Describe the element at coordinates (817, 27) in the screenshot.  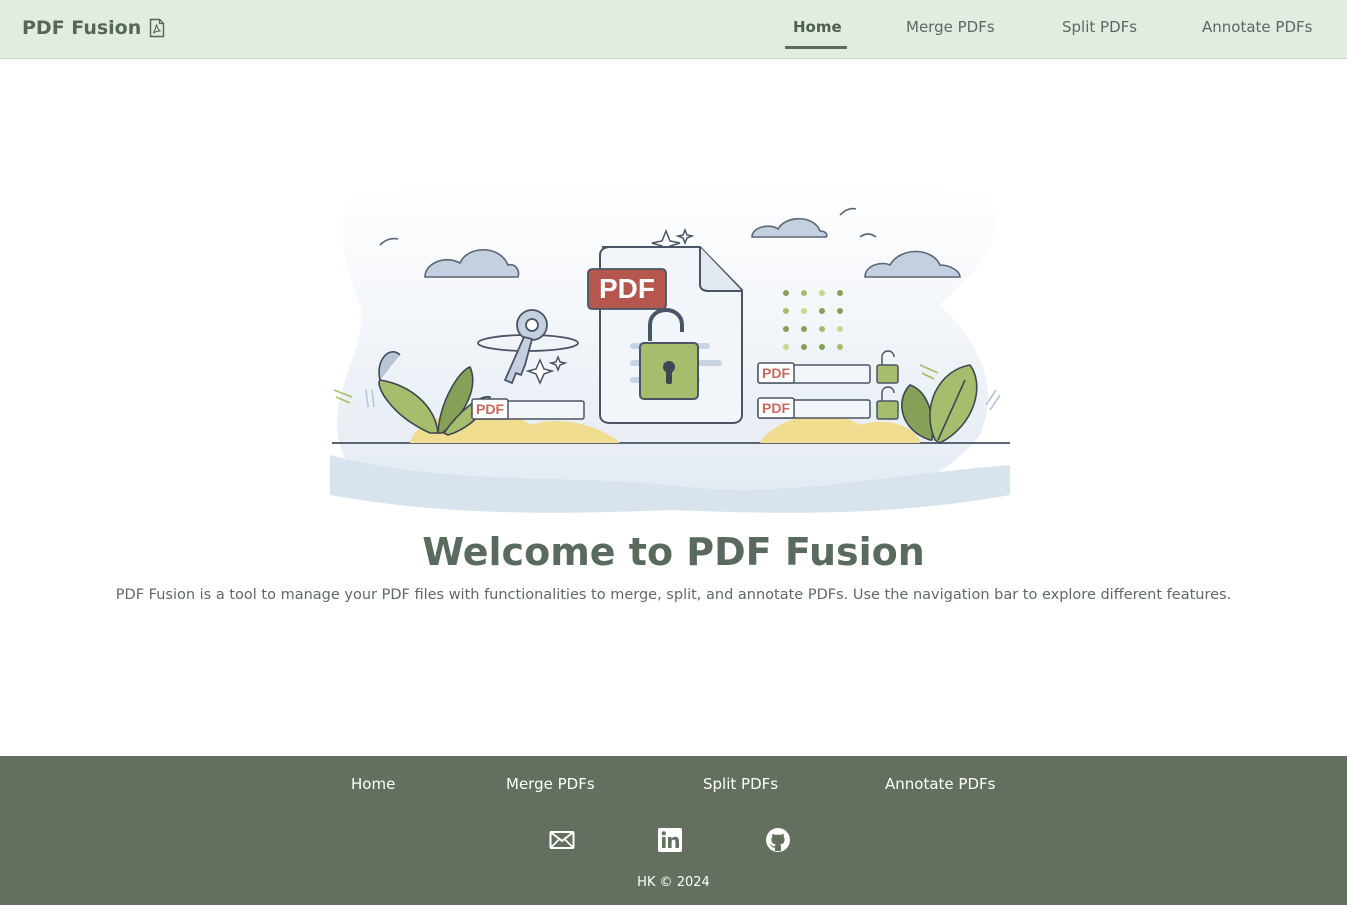
I see `nav-home: Home` at that location.